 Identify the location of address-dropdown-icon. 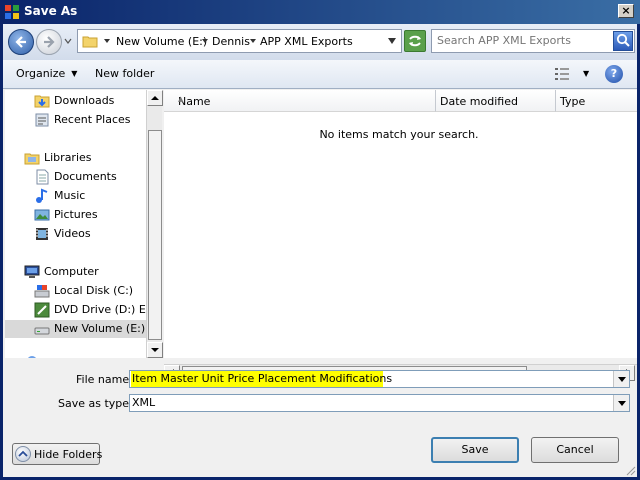
(392, 41).